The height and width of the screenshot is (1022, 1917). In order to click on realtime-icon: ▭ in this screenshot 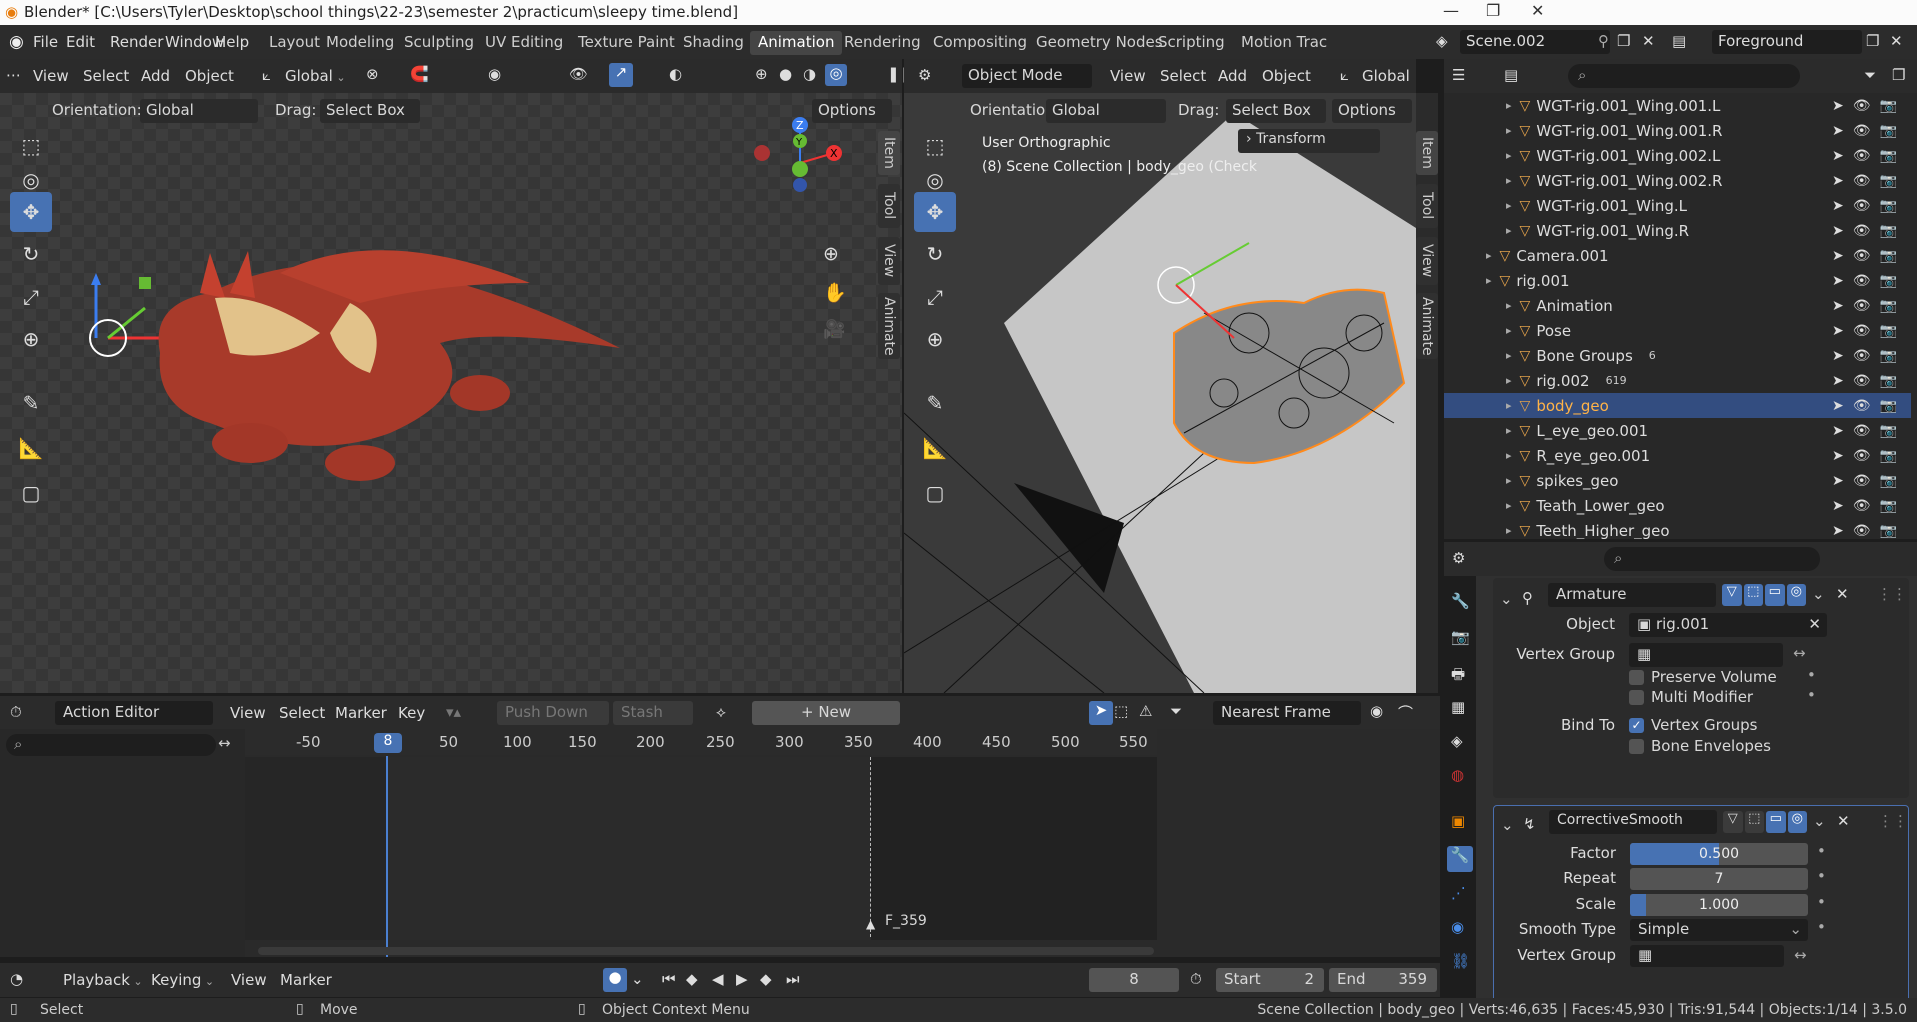, I will do `click(1775, 595)`.